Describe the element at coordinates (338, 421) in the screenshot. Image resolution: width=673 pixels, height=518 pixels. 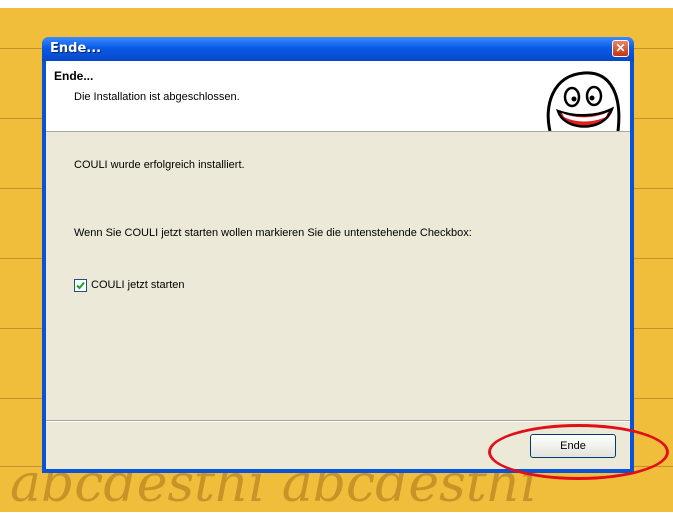
I see `footer-separator` at that location.